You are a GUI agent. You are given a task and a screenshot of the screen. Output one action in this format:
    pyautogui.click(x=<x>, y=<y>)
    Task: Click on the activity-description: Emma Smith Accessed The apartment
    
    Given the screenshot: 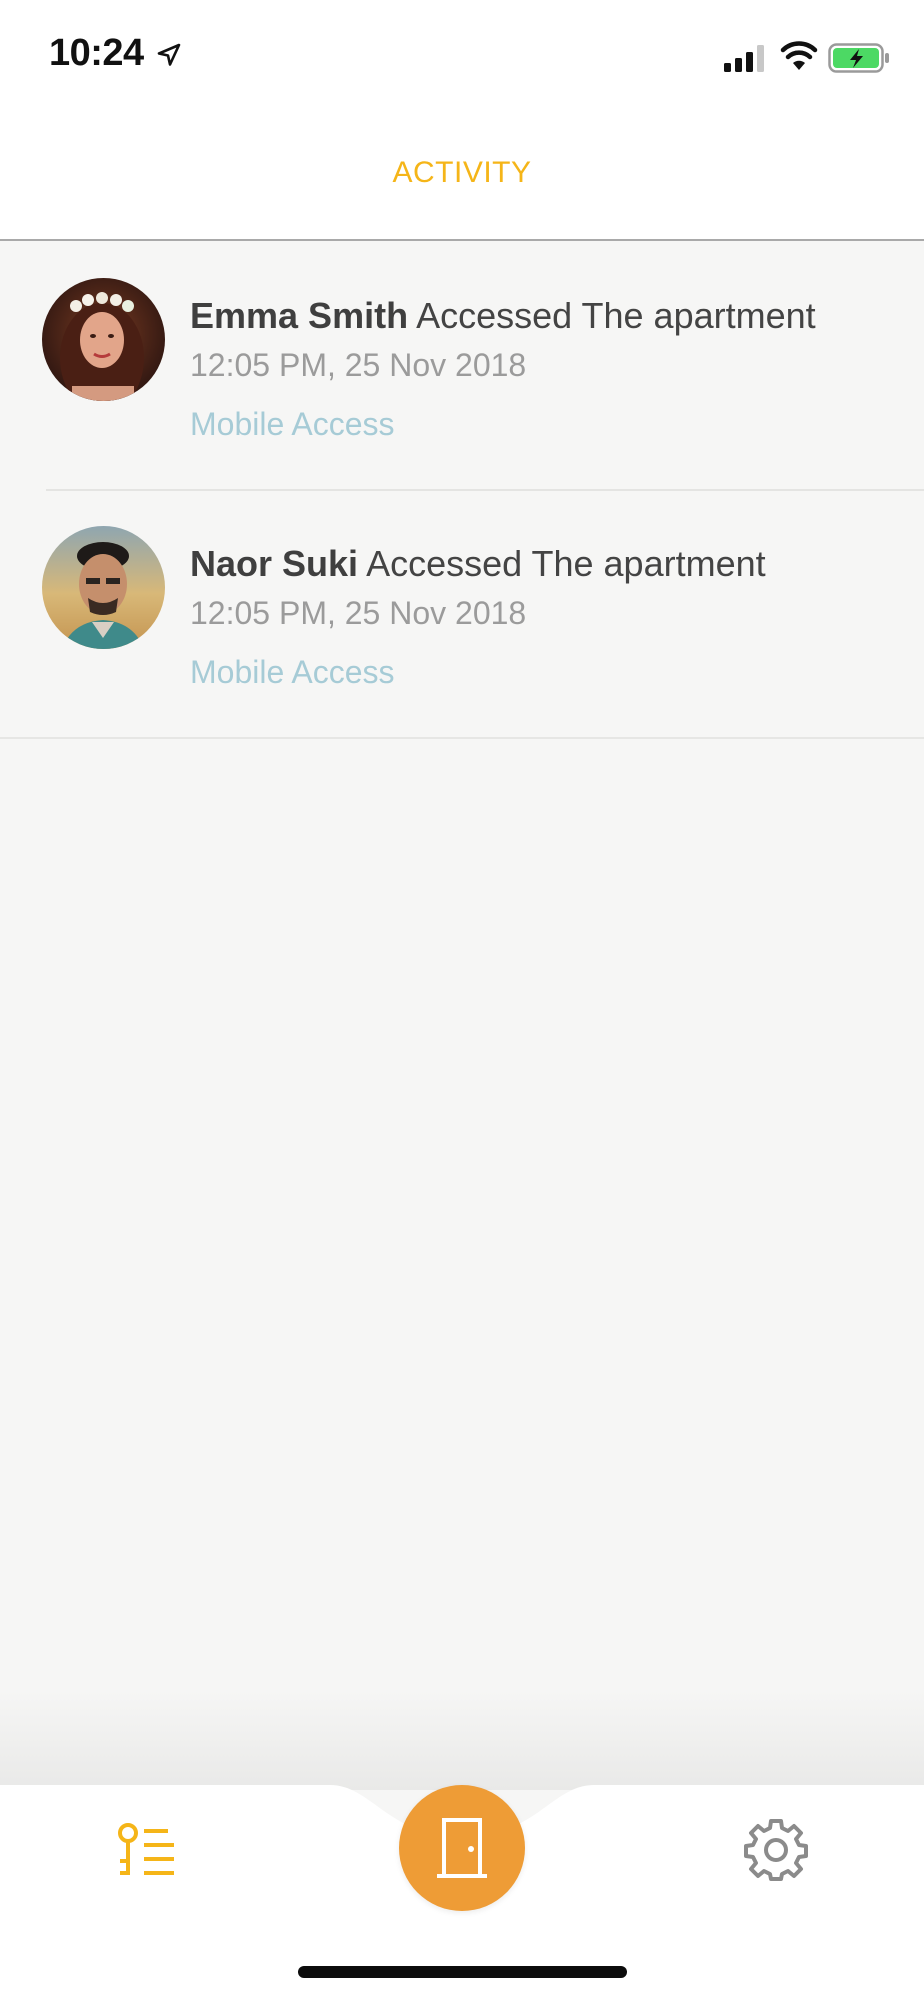 What is the action you would take?
    pyautogui.click(x=503, y=316)
    